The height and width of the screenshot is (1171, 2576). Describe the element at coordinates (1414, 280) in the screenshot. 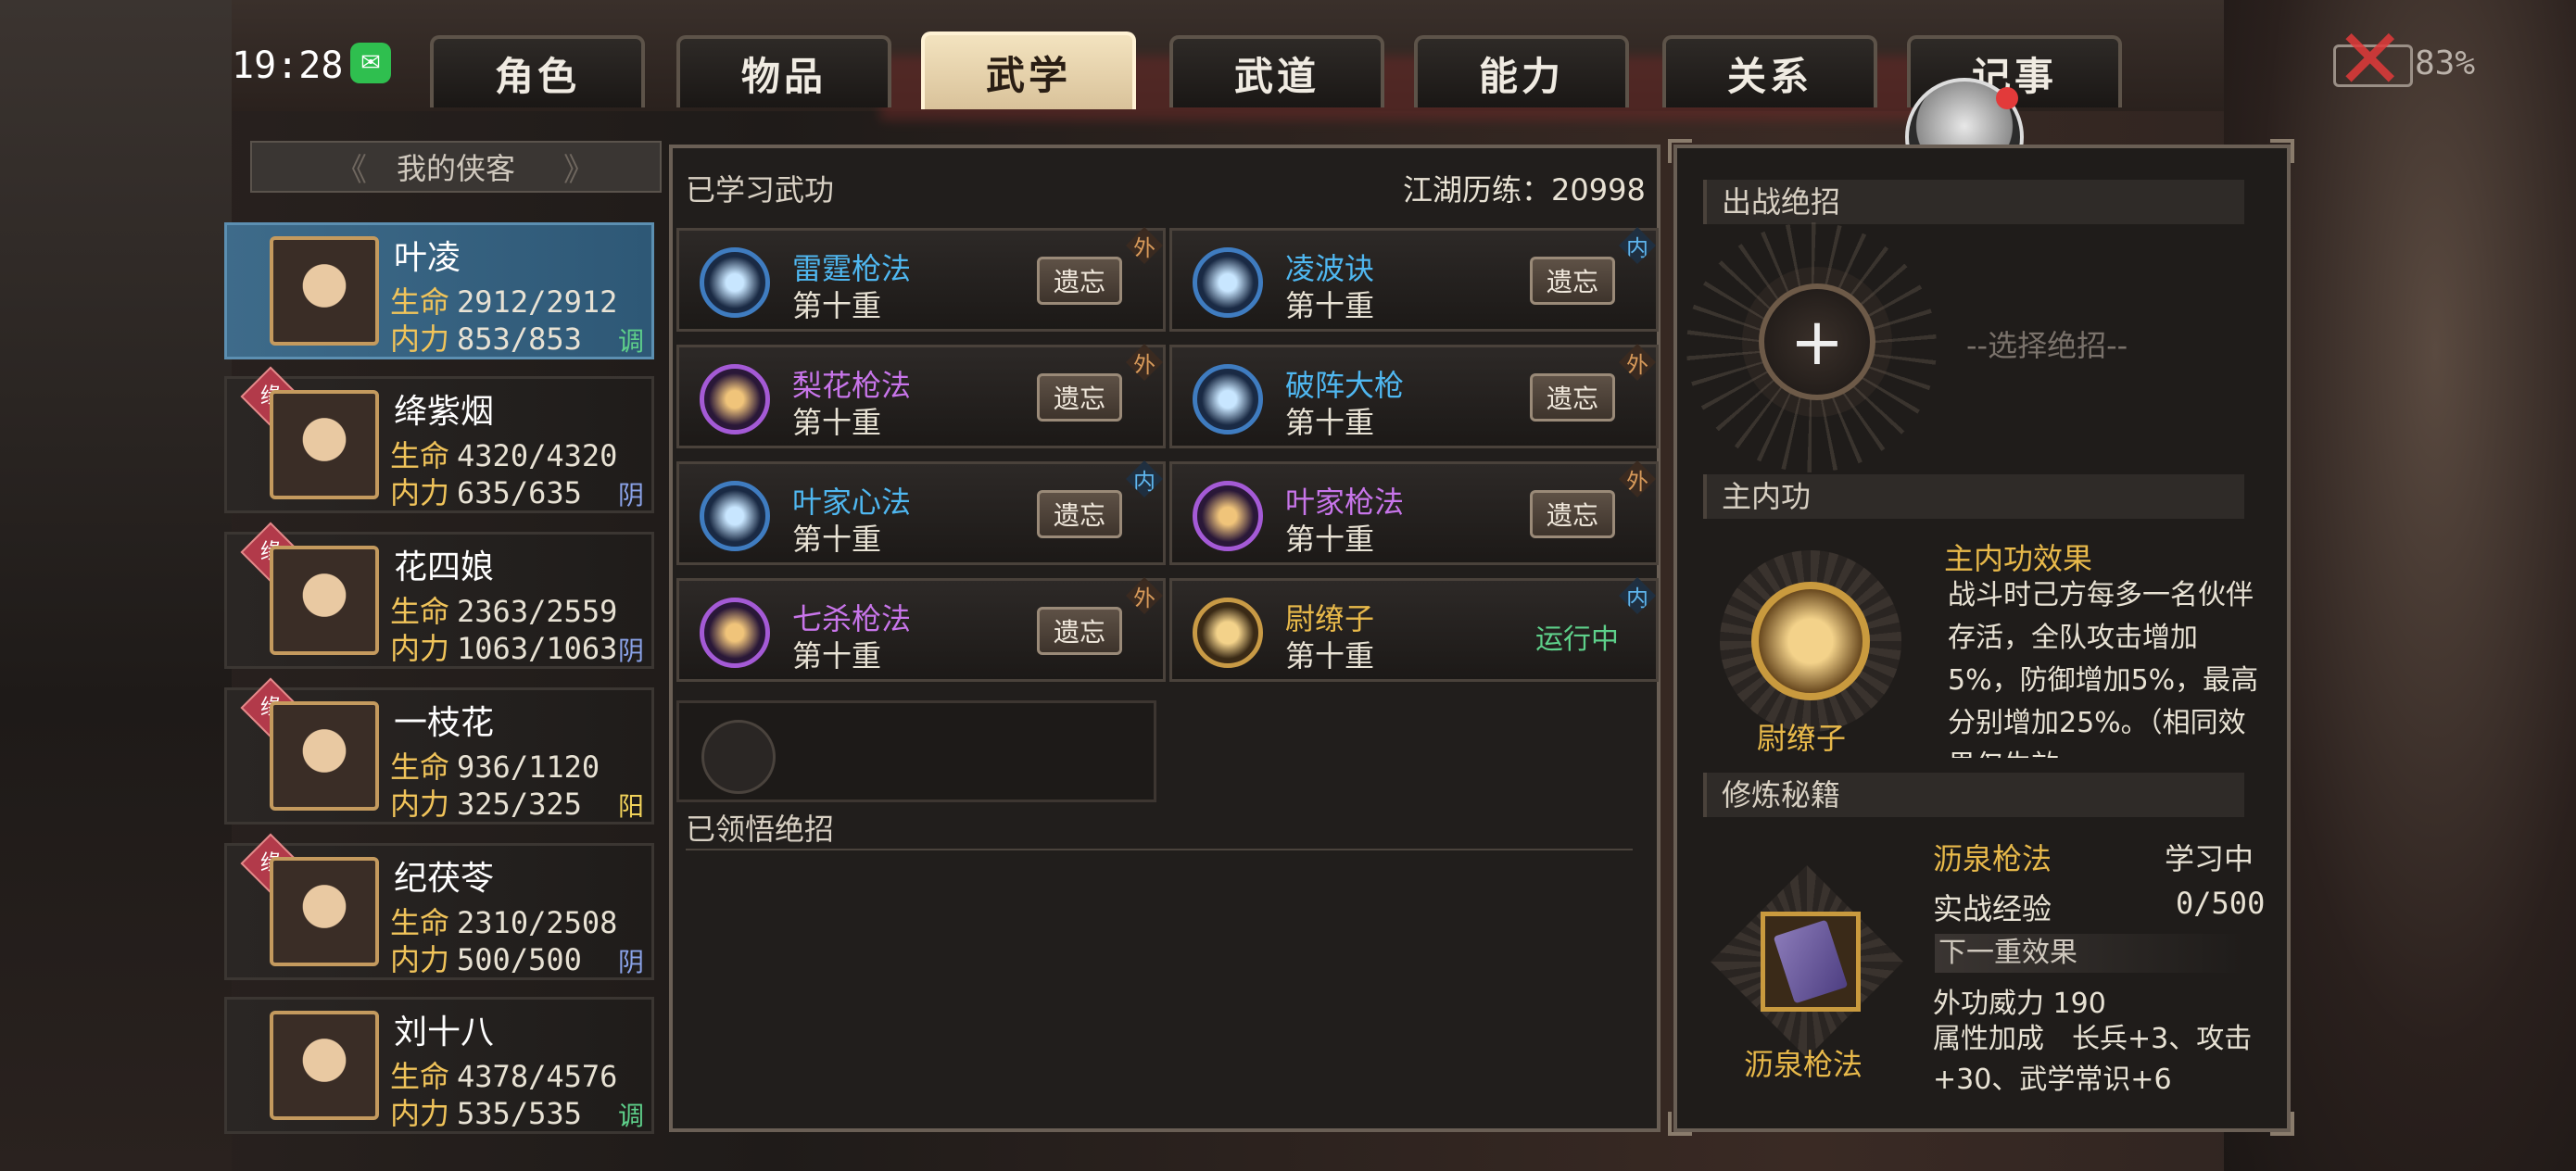

I see `skill-card: 凌波诀 第十重 遗忘 内` at that location.